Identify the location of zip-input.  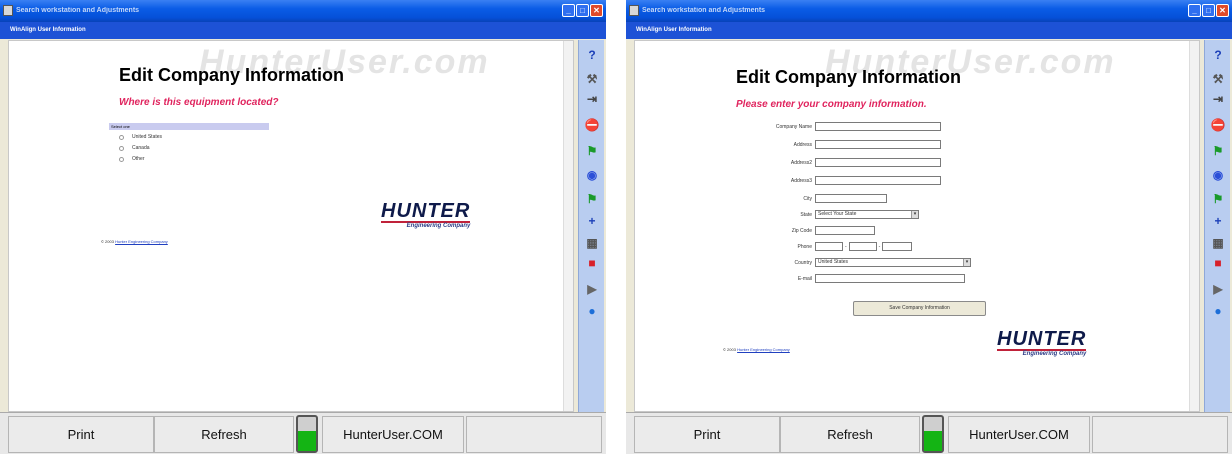
(845, 230).